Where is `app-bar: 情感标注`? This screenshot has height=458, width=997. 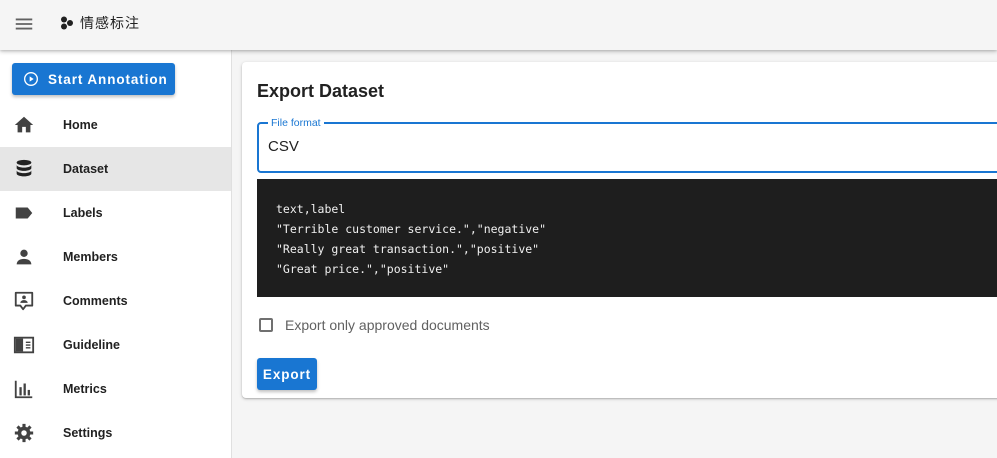 app-bar: 情感标注 is located at coordinates (498, 25).